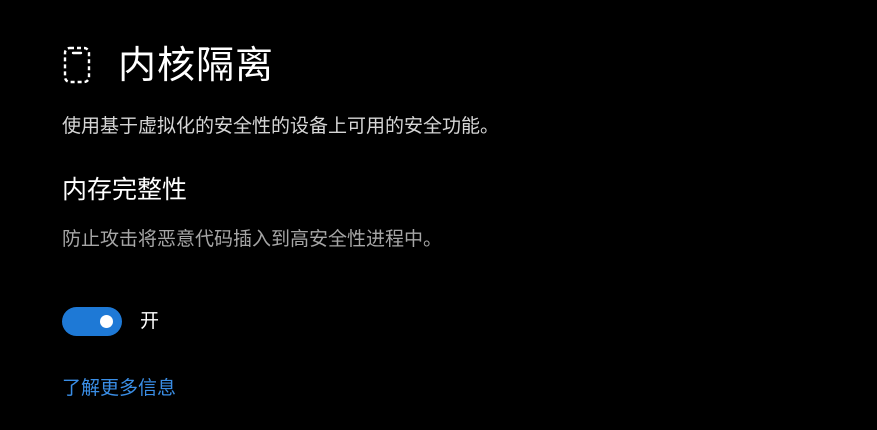 The width and height of the screenshot is (877, 430). Describe the element at coordinates (281, 126) in the screenshot. I see `page-description: 使用基于虚拟化的安全性的设备上可用的安全功能。` at that location.